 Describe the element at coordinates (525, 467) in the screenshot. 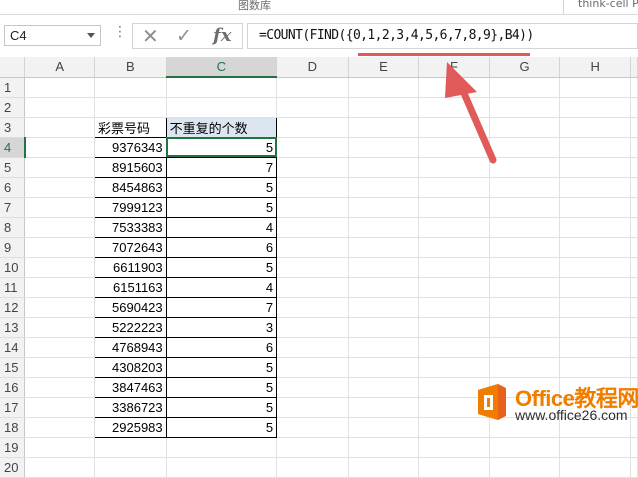

I see `cell-g20` at that location.